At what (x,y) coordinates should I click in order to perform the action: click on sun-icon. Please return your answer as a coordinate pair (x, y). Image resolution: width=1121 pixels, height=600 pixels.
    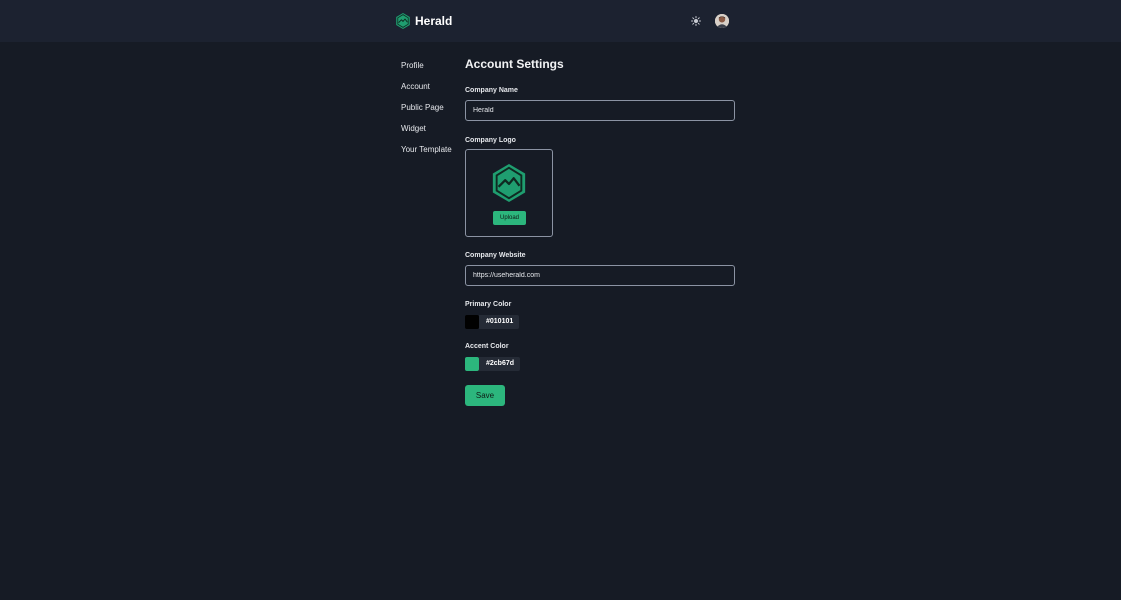
    Looking at the image, I should click on (696, 21).